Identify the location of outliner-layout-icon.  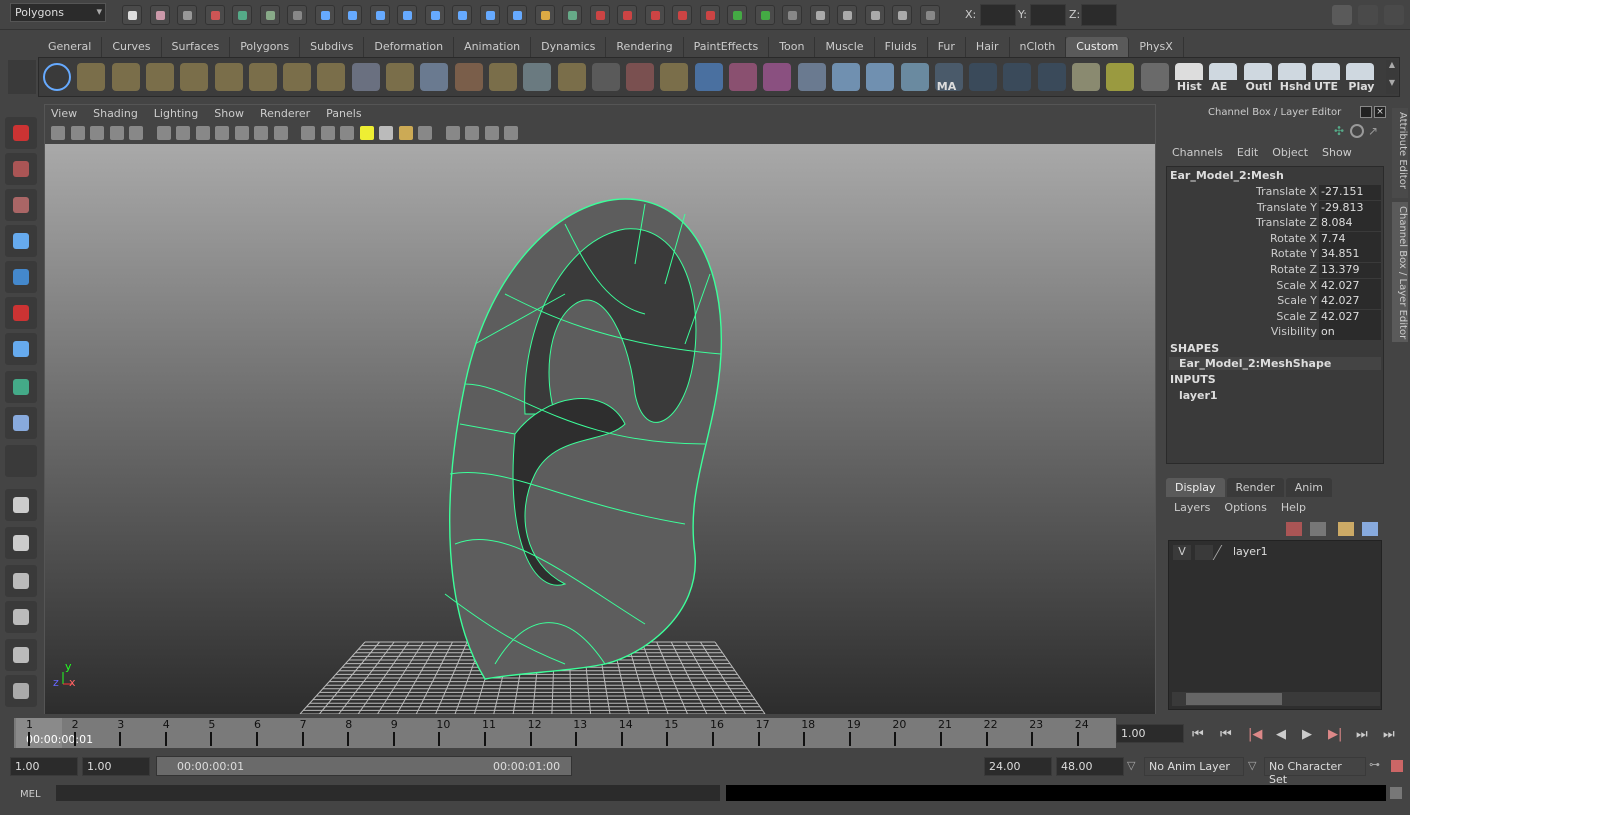
(21, 691).